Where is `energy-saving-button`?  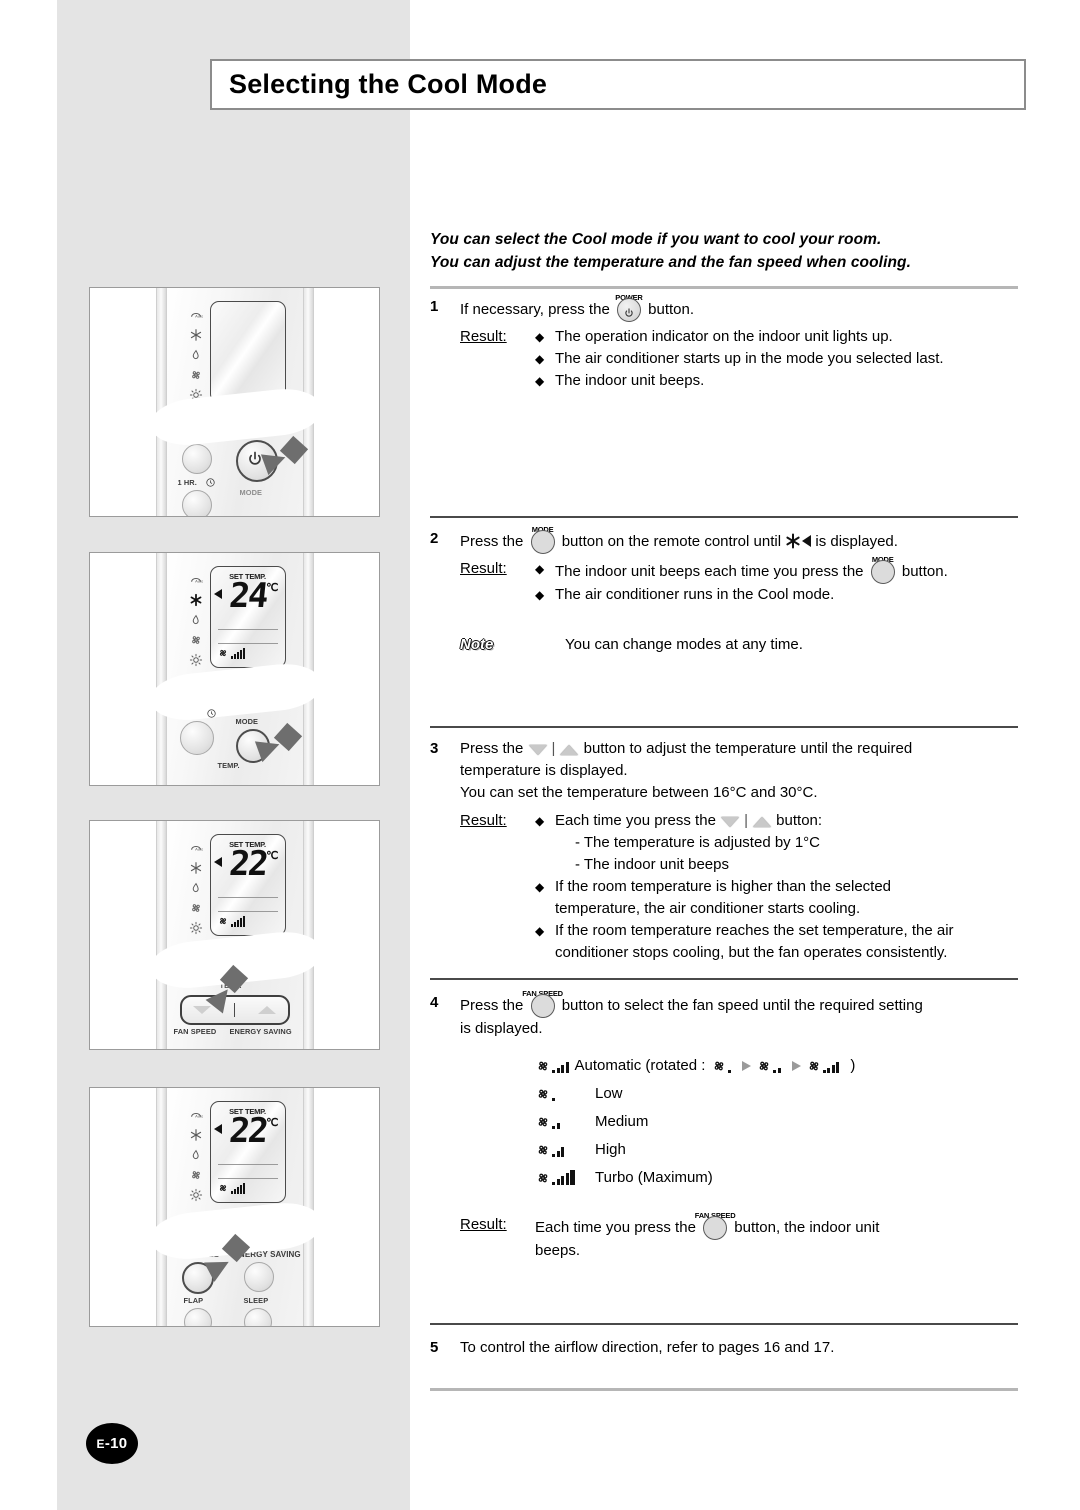 energy-saving-button is located at coordinates (258, 1277).